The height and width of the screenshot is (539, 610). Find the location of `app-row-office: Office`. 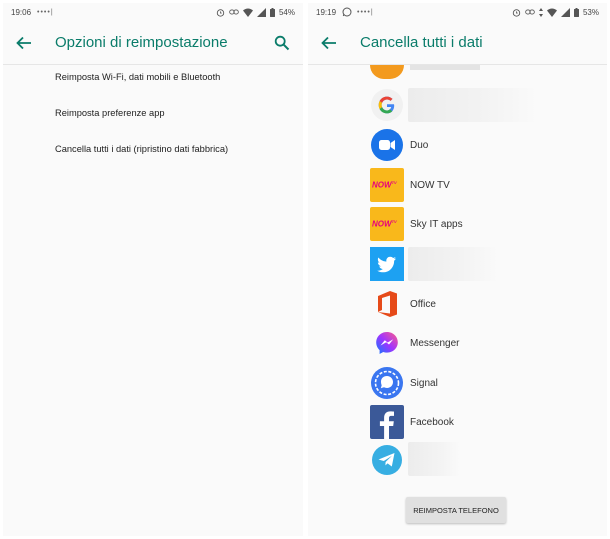

app-row-office: Office is located at coordinates (403, 304).